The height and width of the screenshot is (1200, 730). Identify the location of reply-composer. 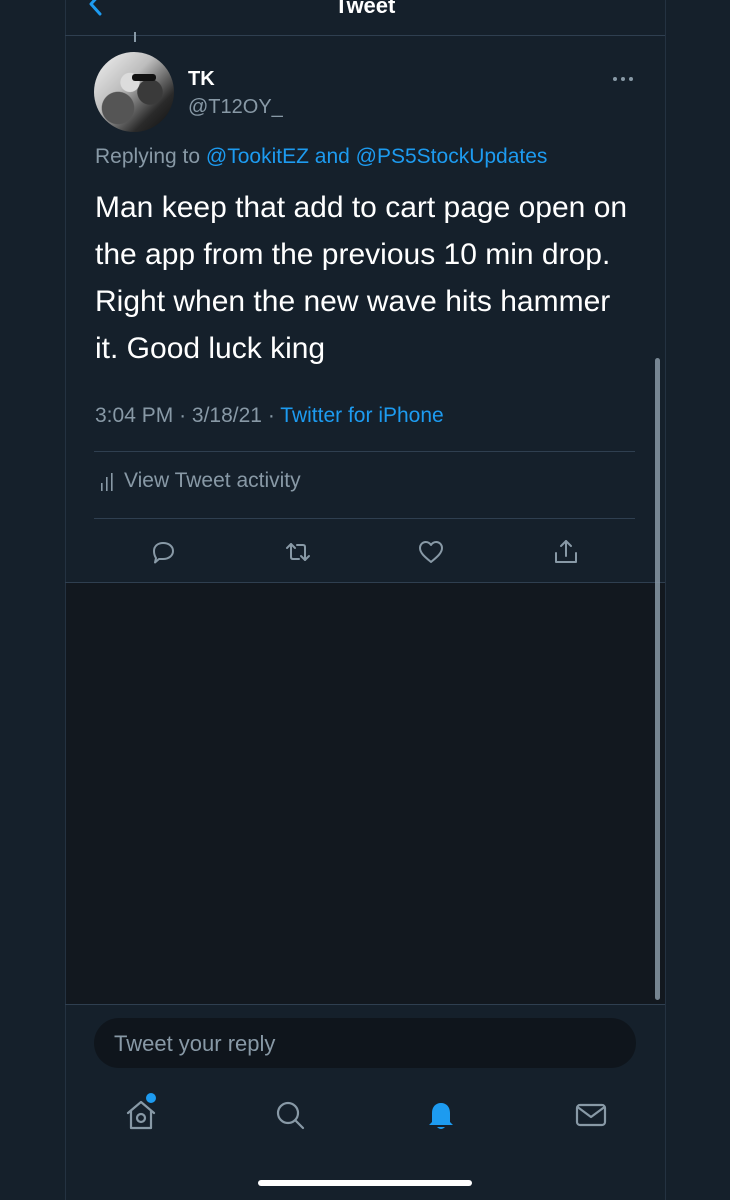
(365, 1044).